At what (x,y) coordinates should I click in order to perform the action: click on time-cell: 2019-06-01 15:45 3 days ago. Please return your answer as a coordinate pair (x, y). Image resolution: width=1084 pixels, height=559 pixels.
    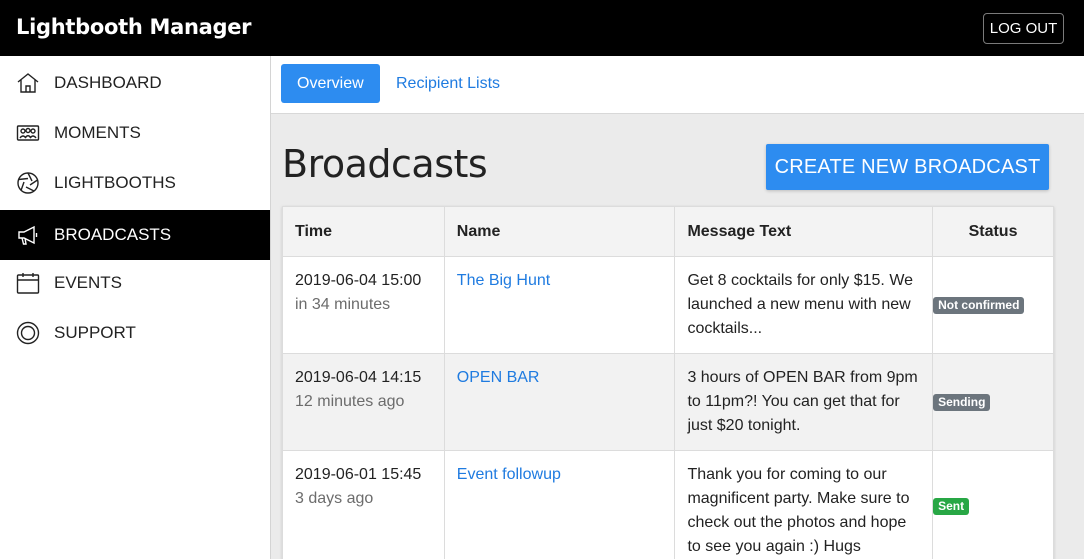
    Looking at the image, I should click on (363, 504).